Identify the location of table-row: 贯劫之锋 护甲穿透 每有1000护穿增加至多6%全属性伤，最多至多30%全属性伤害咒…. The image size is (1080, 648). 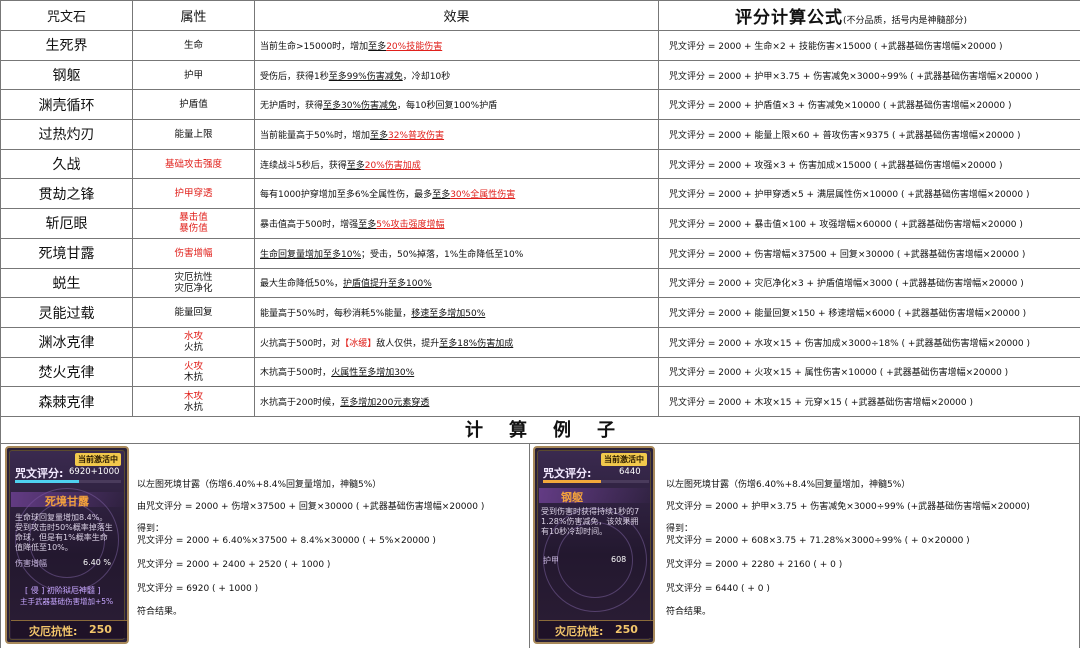
(540, 194).